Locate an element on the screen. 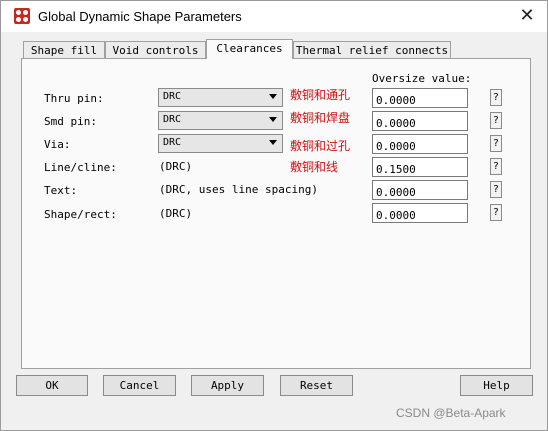  window-title: Global Dynamic Shape Parameters is located at coordinates (140, 16).